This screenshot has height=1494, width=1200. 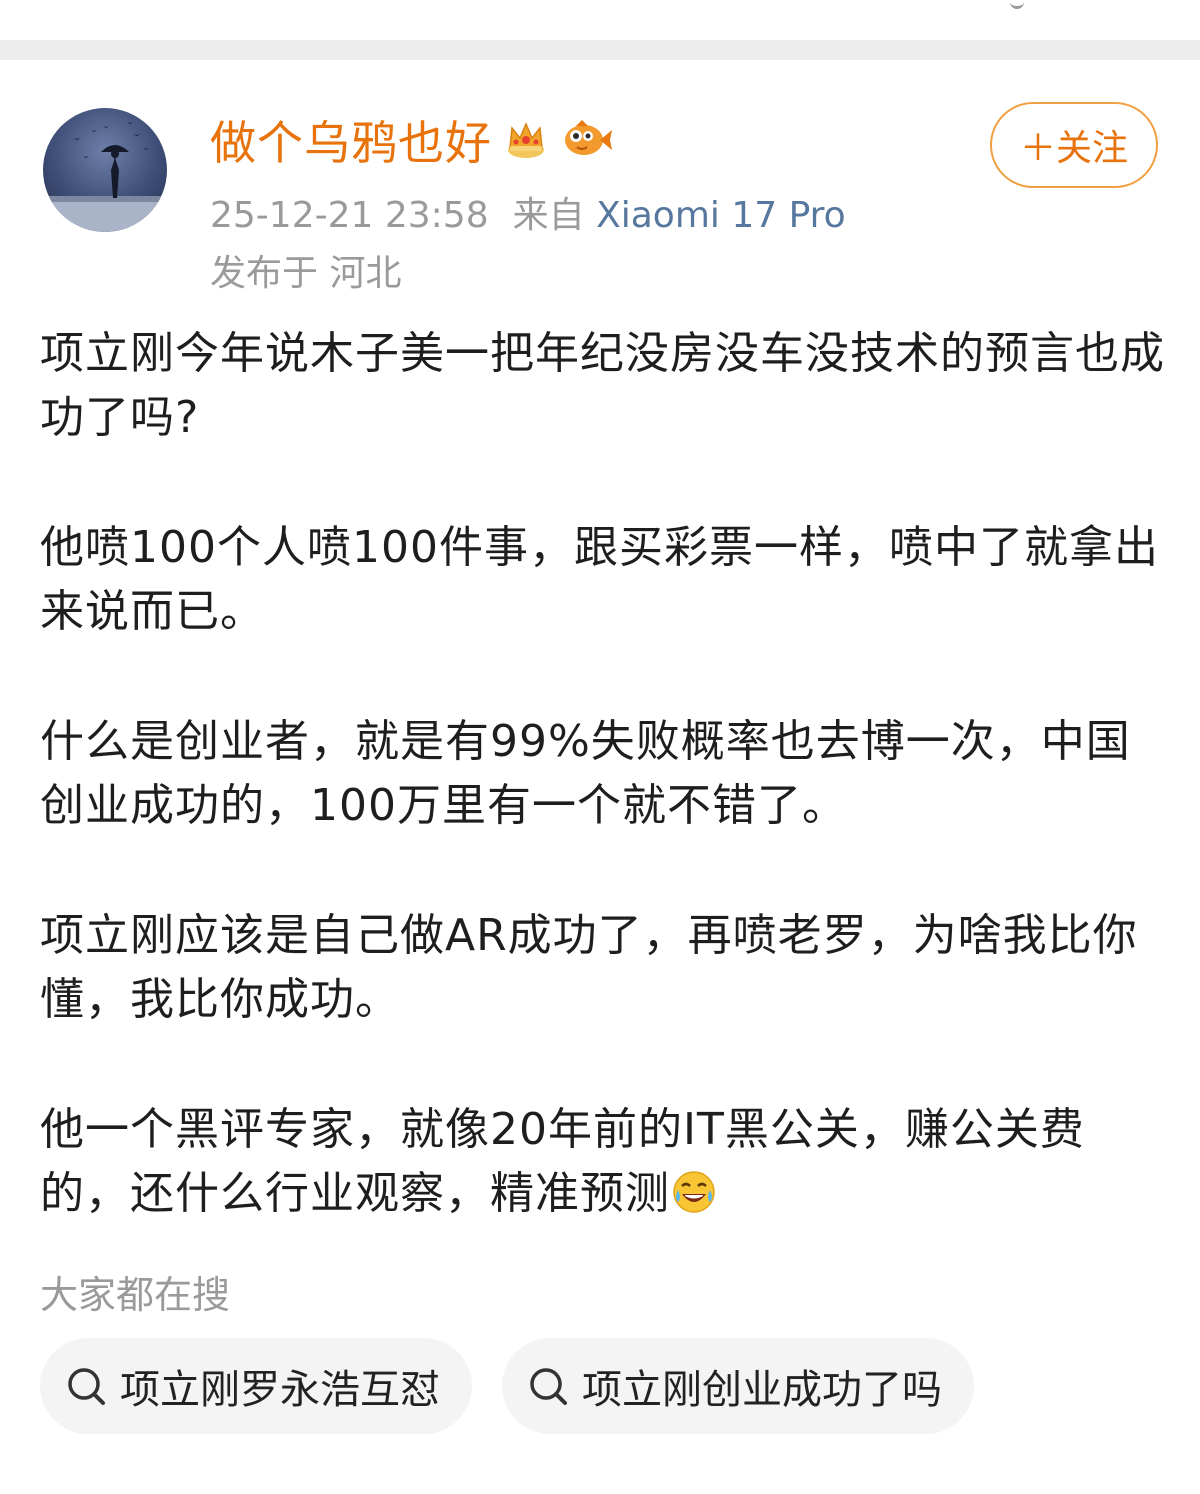 I want to click on post-paragraph-text: 他一个黑评专家，就像20年前的IT黑公关，赚公关费的，还什么行业观察，精准预测, so click(x=562, y=1161).